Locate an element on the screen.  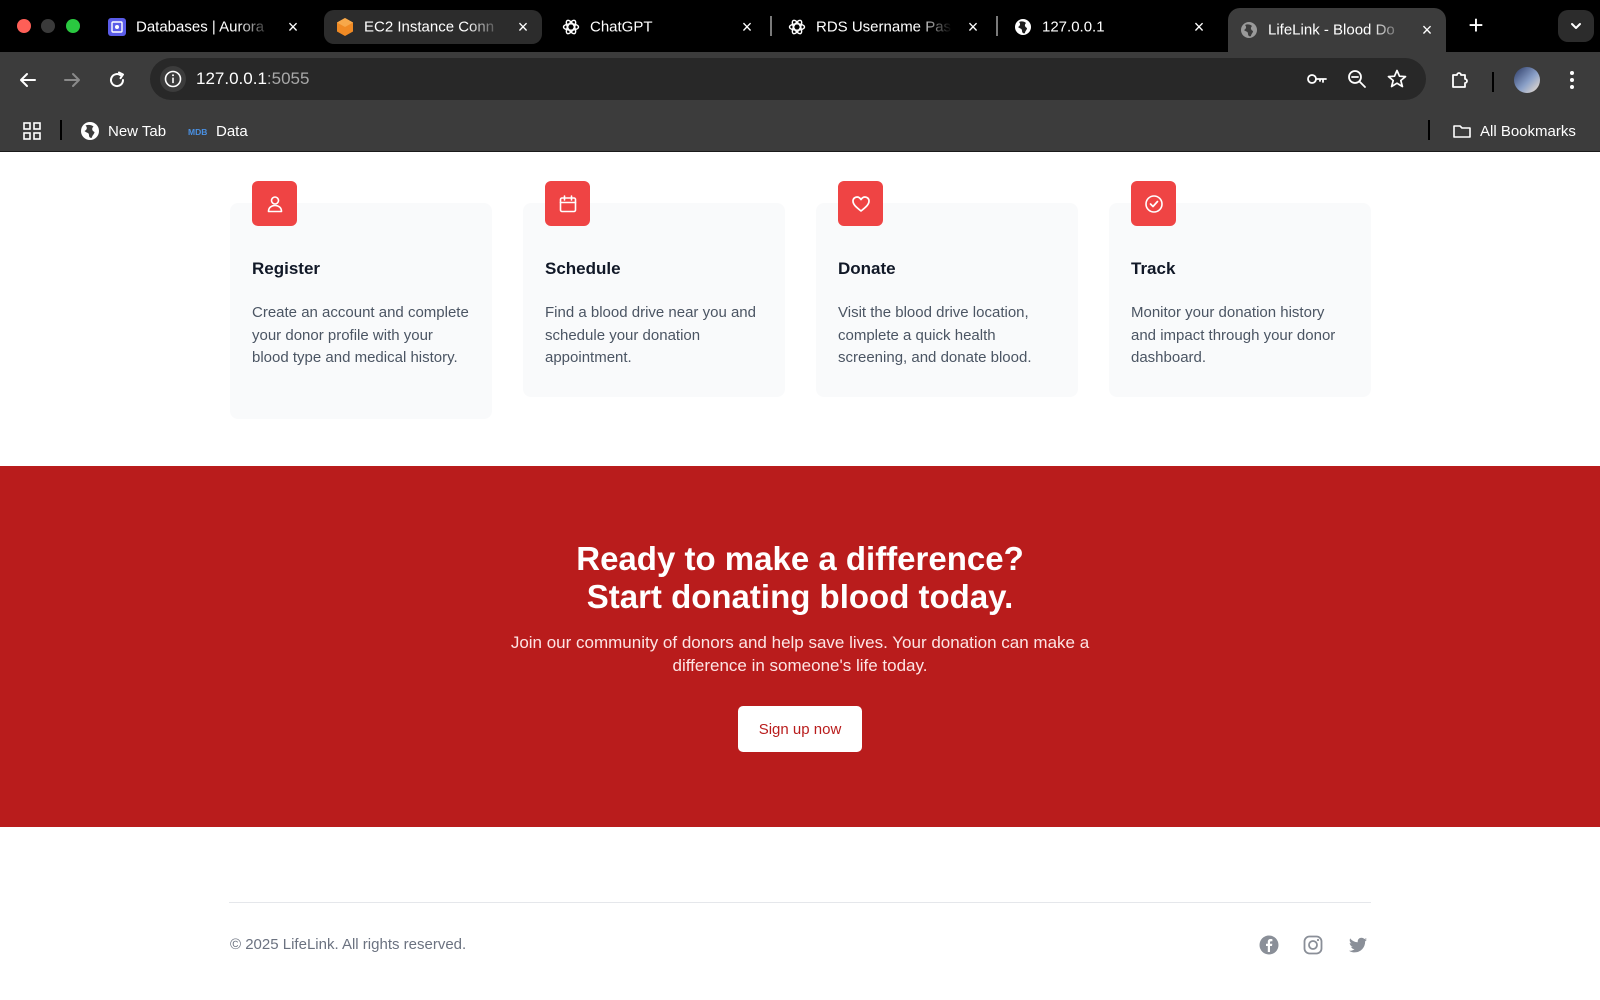
all-bookmarks-button: All Bookmarks is located at coordinates (1514, 131).